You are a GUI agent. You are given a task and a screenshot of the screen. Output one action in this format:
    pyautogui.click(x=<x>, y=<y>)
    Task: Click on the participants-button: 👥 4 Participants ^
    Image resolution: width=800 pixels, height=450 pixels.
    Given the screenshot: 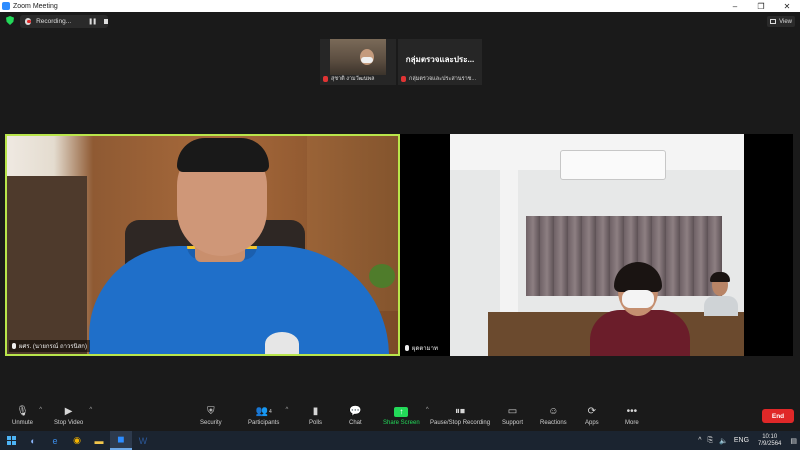 What is the action you would take?
    pyautogui.click(x=268, y=415)
    